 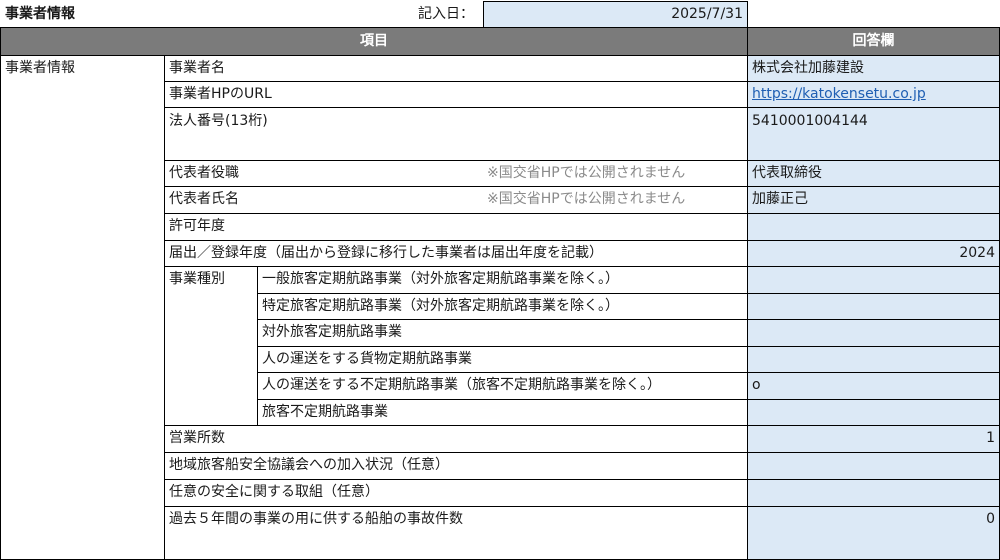 I want to click on type-label-6: 旅客不定期航路事業, so click(x=325, y=412).